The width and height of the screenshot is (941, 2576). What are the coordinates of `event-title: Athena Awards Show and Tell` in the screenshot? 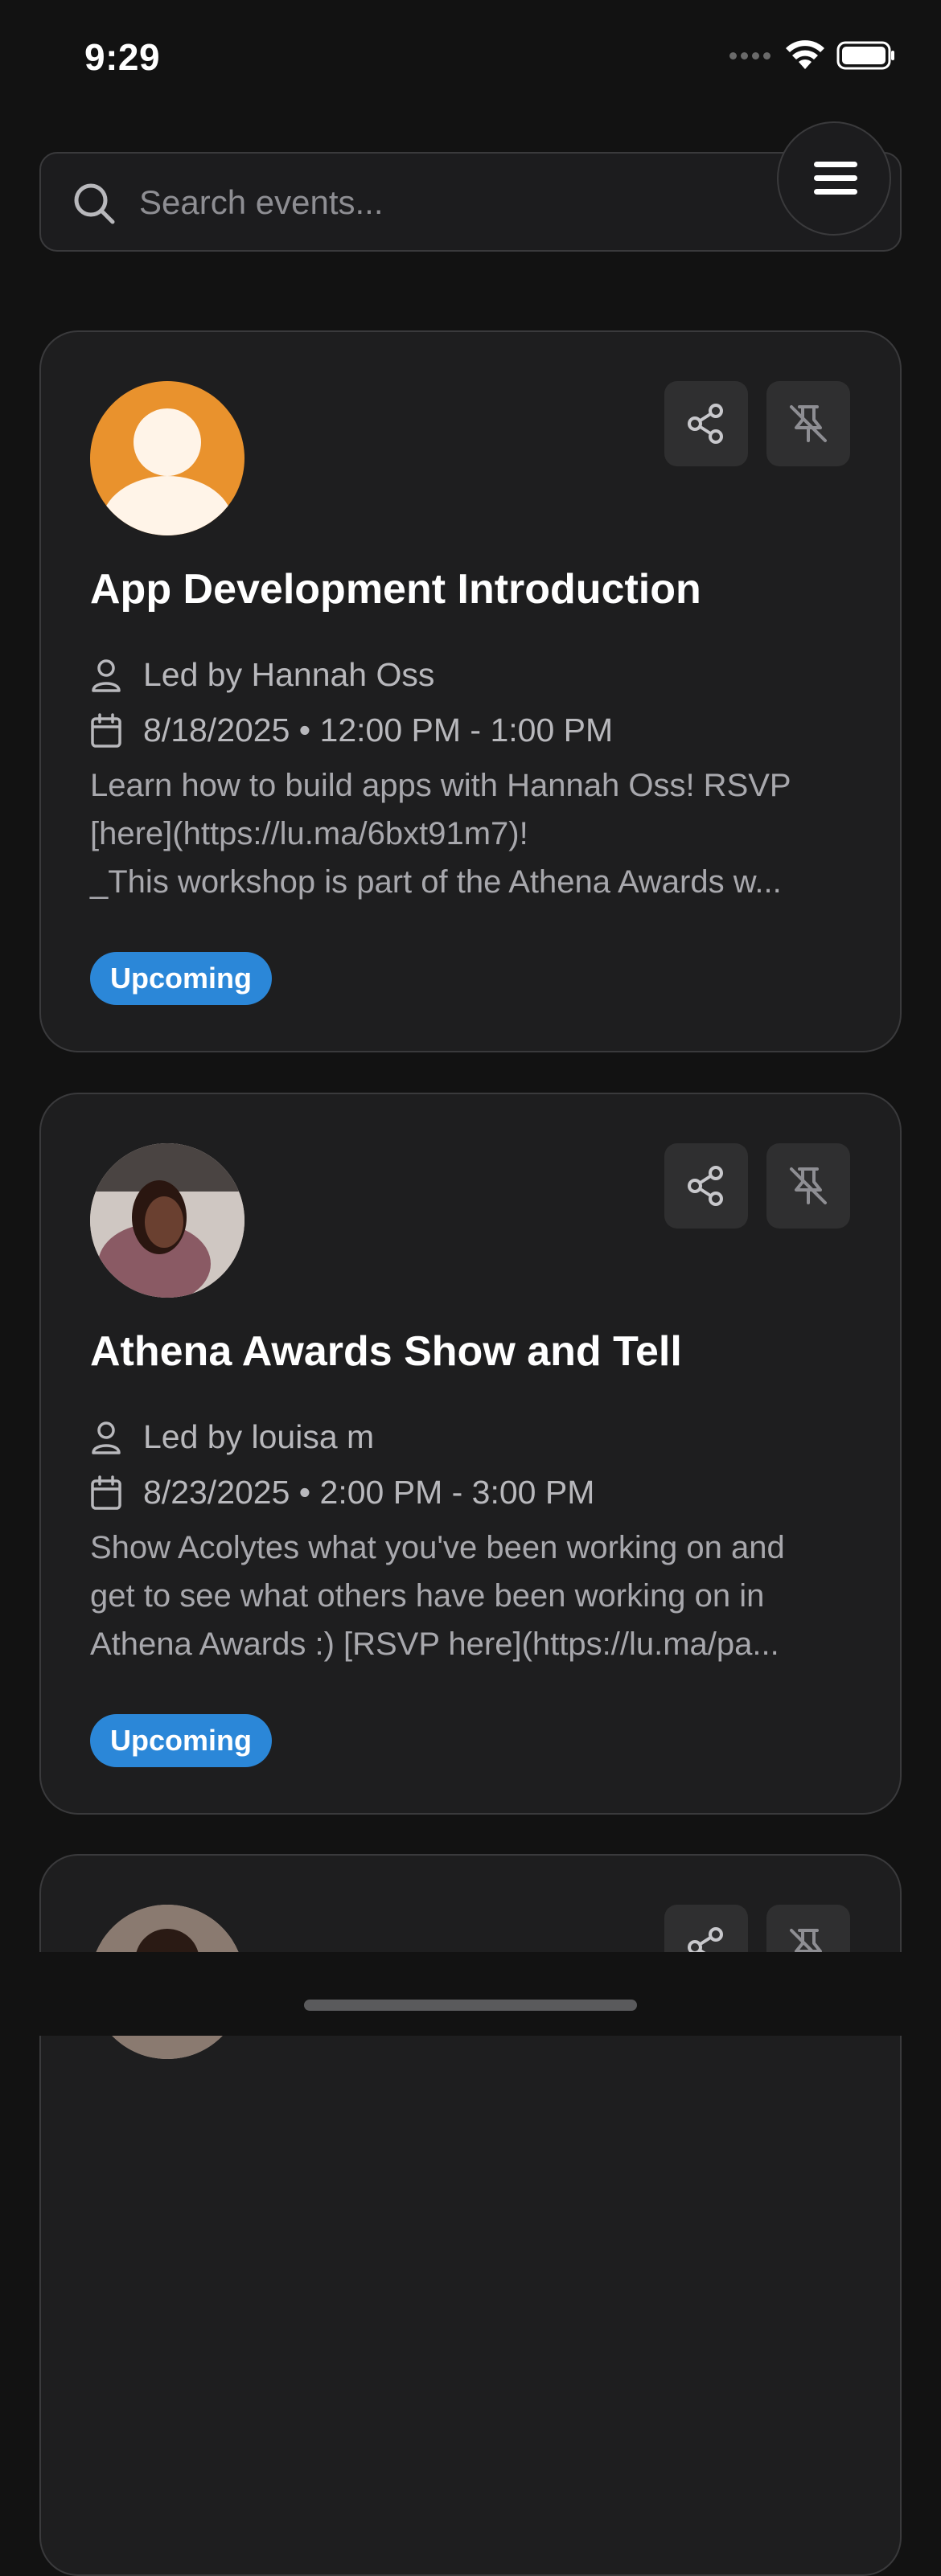 It's located at (386, 1351).